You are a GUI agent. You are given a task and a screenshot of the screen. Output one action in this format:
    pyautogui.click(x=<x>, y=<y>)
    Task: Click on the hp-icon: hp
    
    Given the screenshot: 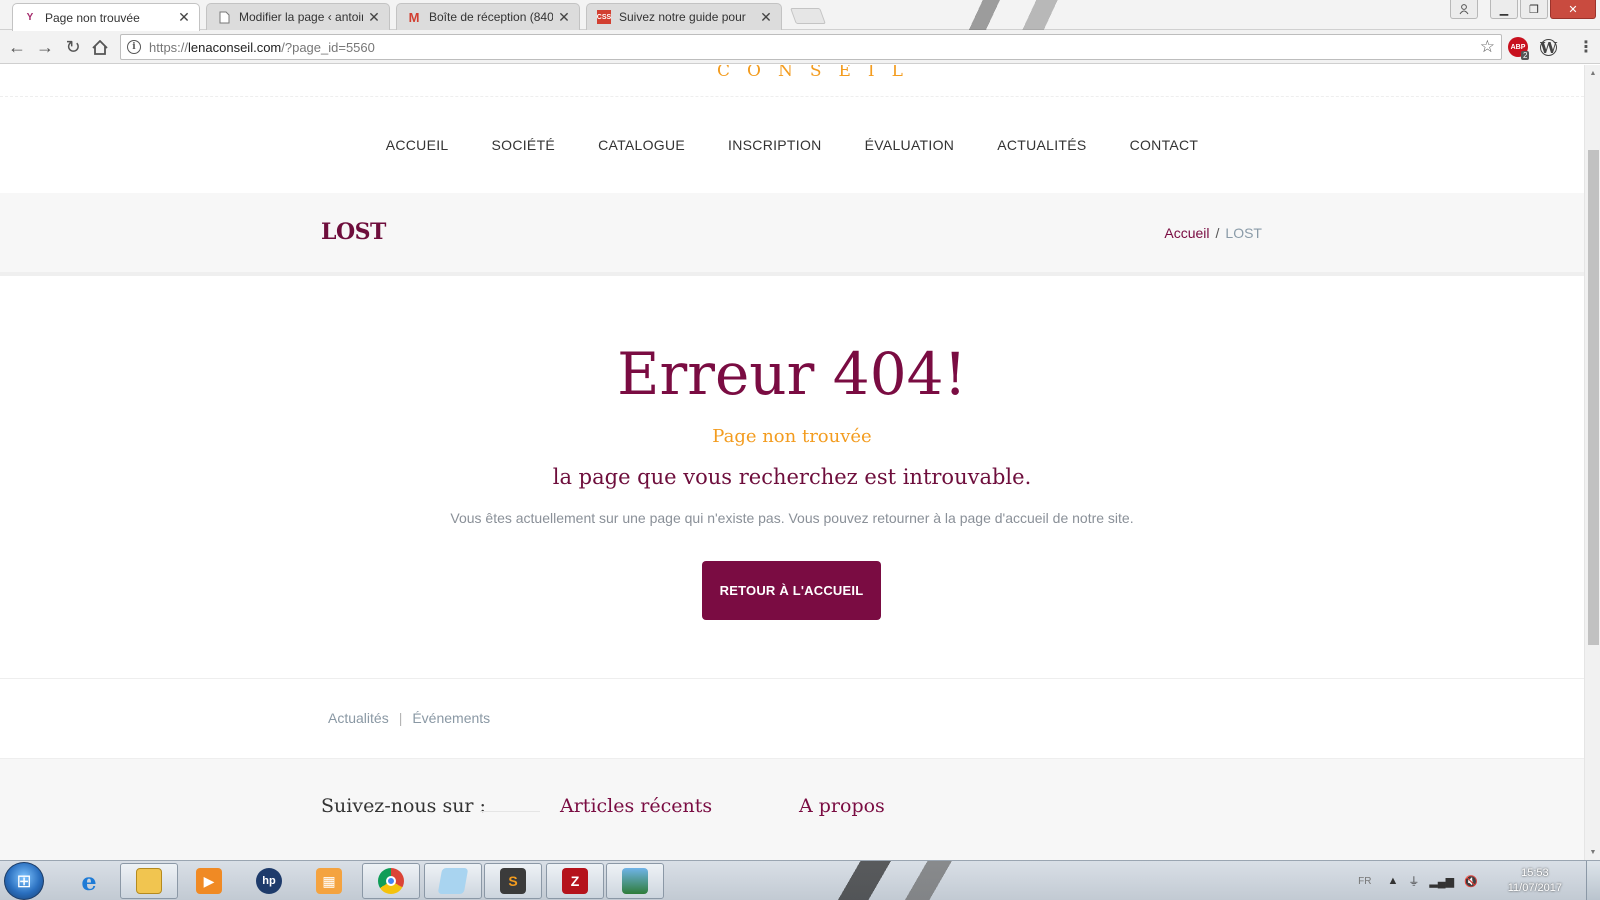 What is the action you would take?
    pyautogui.click(x=269, y=881)
    